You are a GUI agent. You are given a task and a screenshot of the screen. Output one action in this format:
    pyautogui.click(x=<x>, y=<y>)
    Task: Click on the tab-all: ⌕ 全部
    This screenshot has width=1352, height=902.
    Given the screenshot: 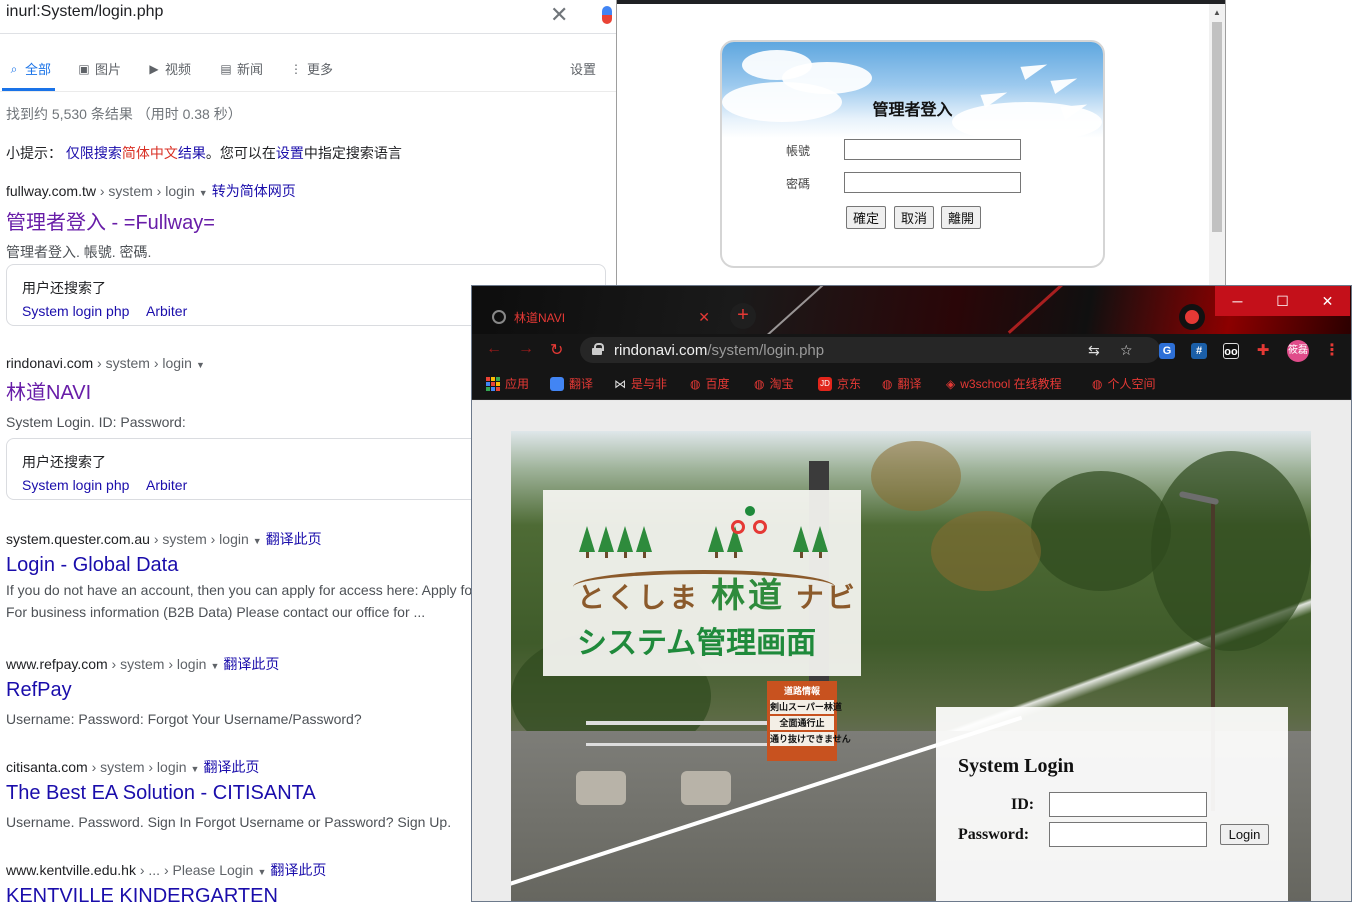 What is the action you would take?
    pyautogui.click(x=28, y=75)
    